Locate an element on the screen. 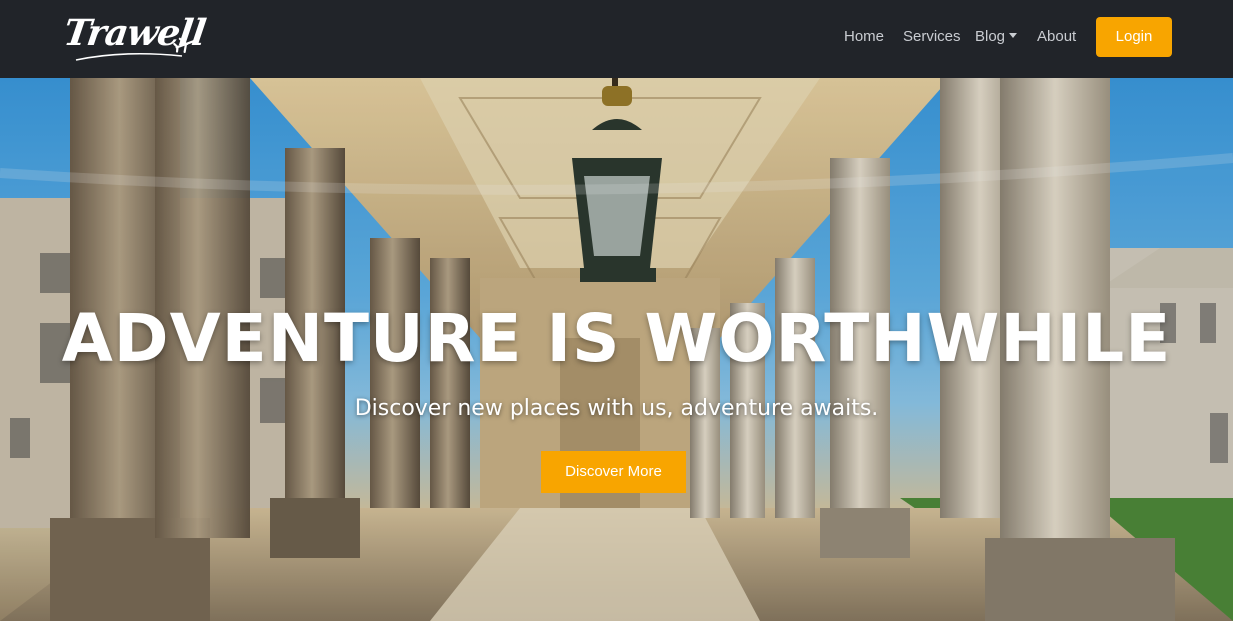 Image resolution: width=1233 pixels, height=621 pixels. login-button: Login is located at coordinates (1134, 37).